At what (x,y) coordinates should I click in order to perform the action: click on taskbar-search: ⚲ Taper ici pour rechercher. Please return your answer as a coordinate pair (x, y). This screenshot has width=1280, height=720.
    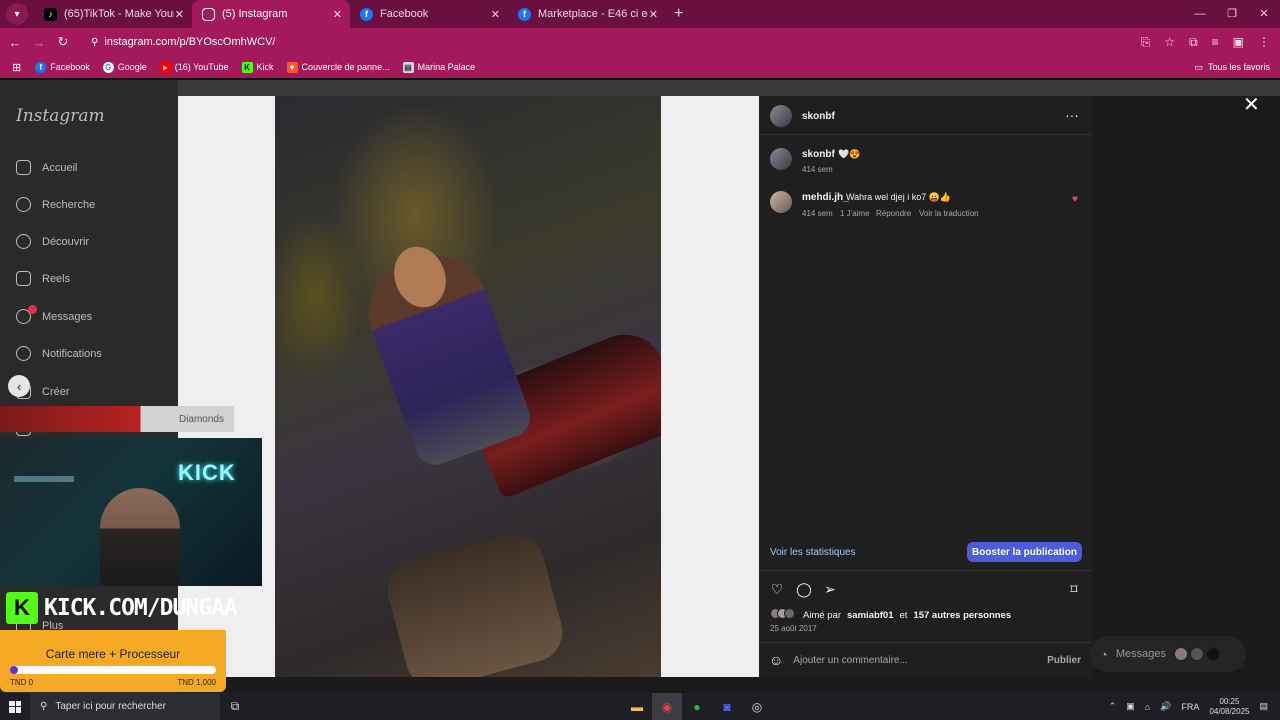
    Looking at the image, I should click on (125, 706).